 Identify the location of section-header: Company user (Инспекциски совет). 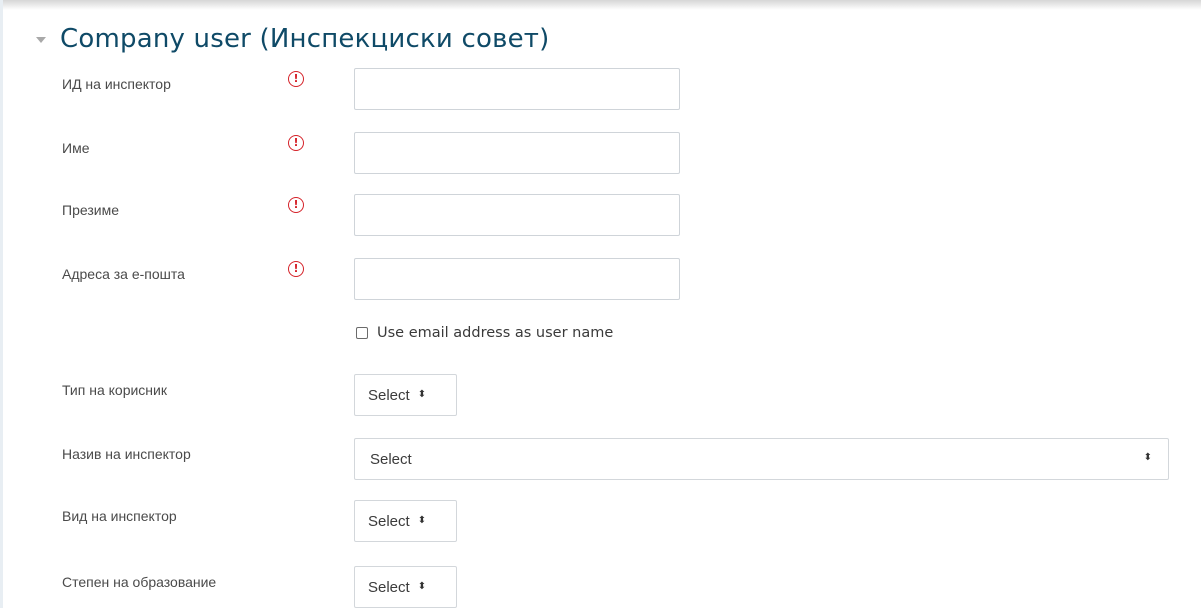
(292, 39).